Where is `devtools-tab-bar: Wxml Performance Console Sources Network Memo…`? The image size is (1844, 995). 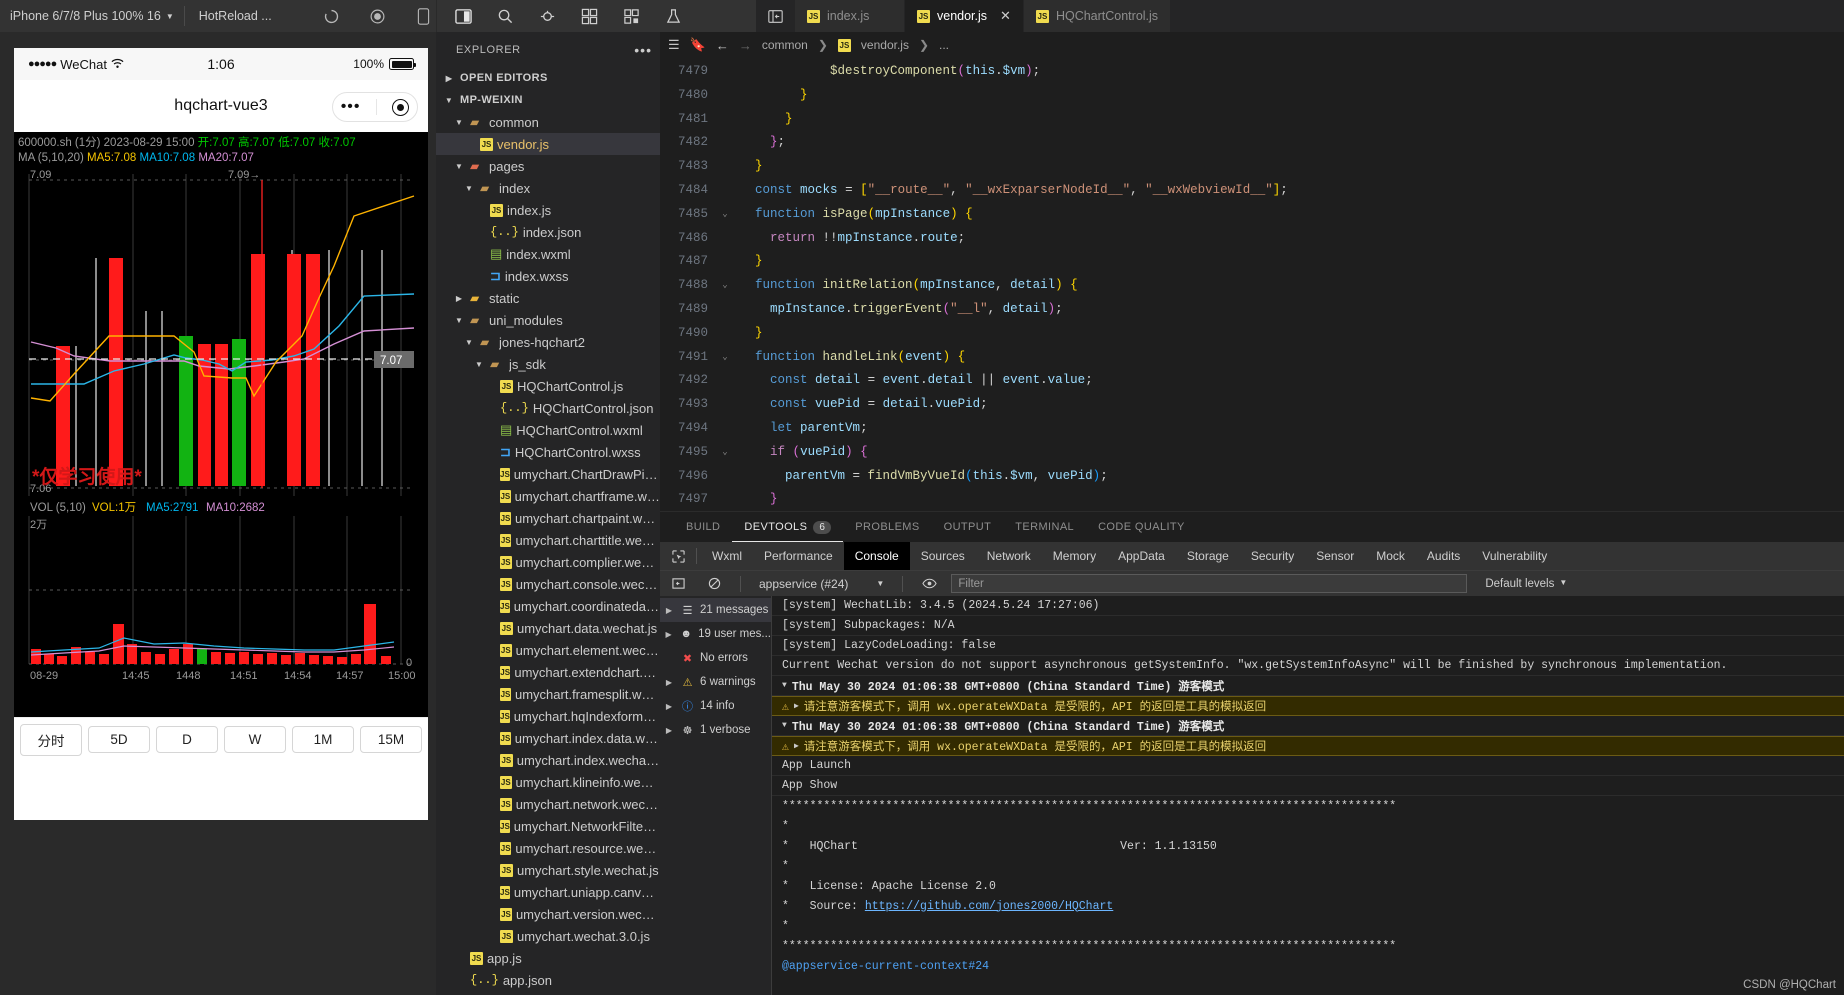
devtools-tab-bar: Wxml Performance Console Sources Network Memo… is located at coordinates (1252, 556).